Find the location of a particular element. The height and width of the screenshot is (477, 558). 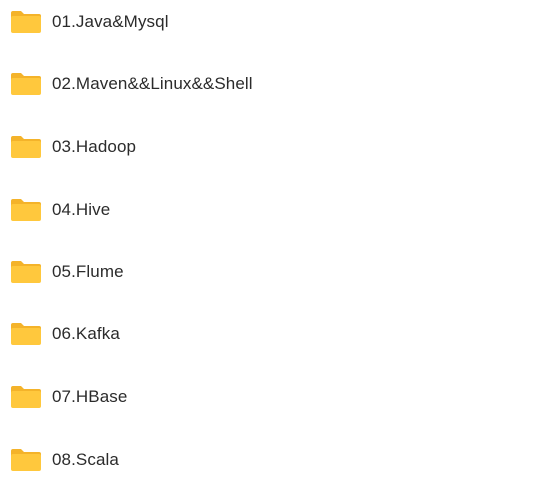

folder-name: 08.Scala is located at coordinates (85, 459).